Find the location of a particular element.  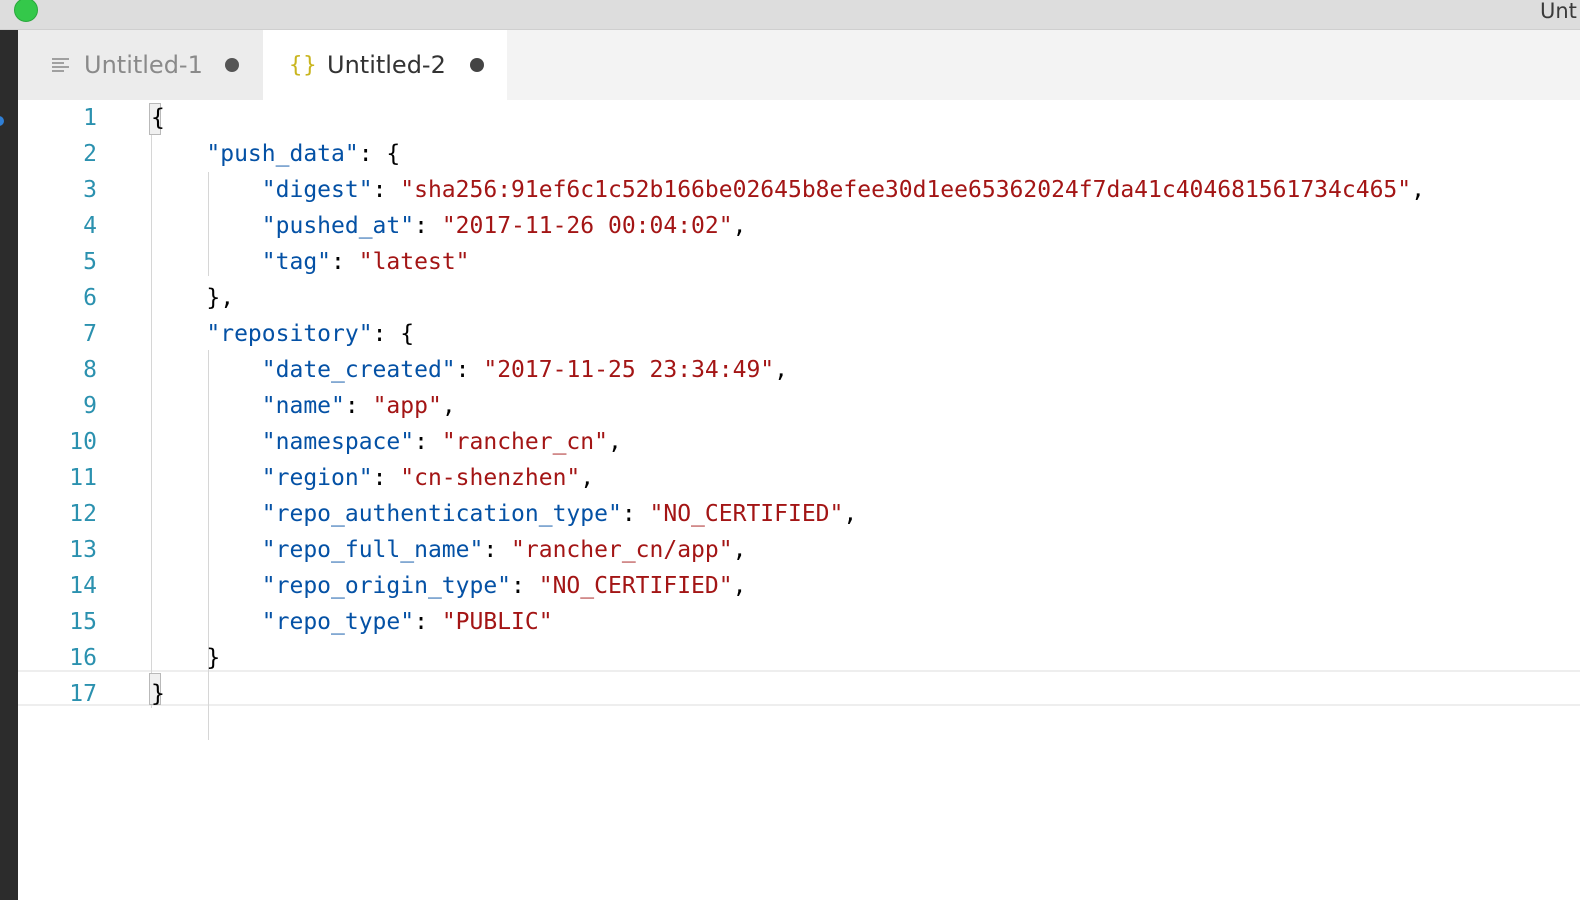

code-line: 10 "namespace": "rancher_cn", is located at coordinates (799, 442).